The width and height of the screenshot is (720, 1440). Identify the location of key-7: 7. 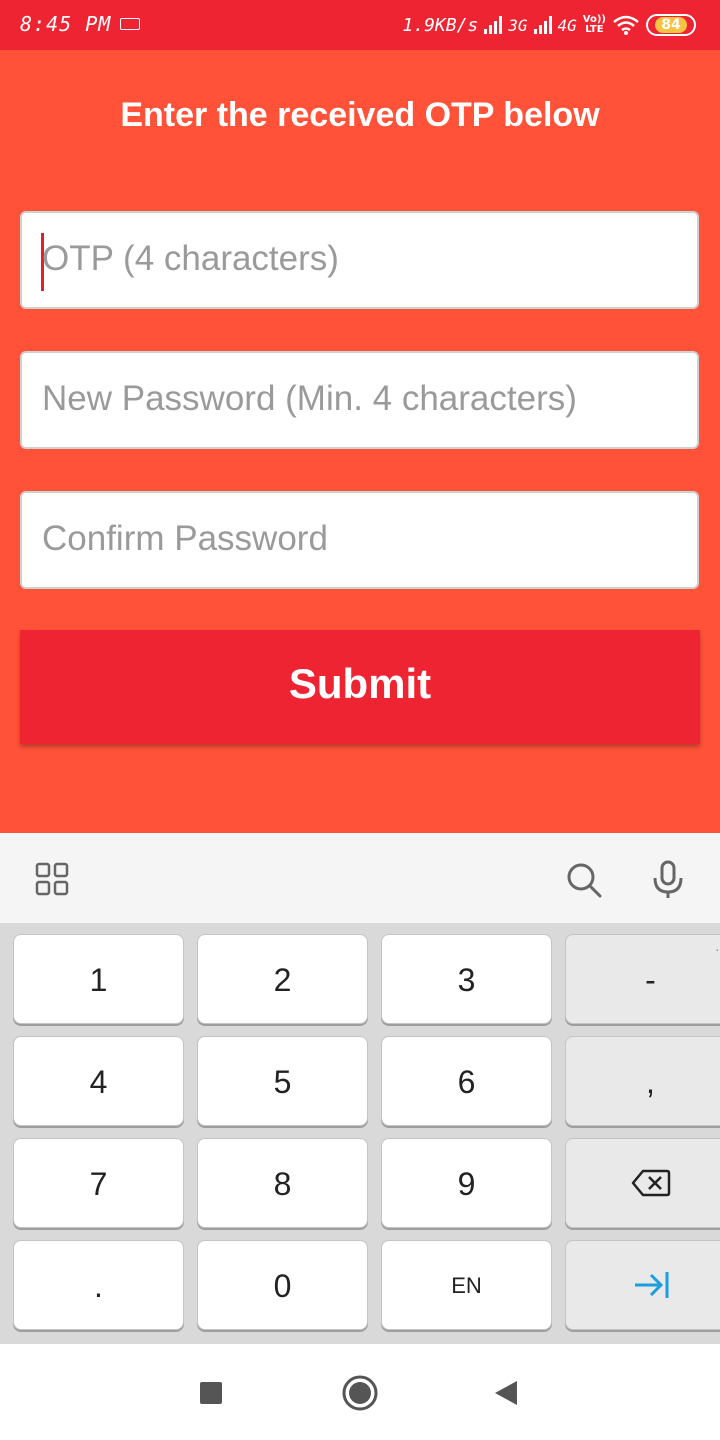
(98, 1183).